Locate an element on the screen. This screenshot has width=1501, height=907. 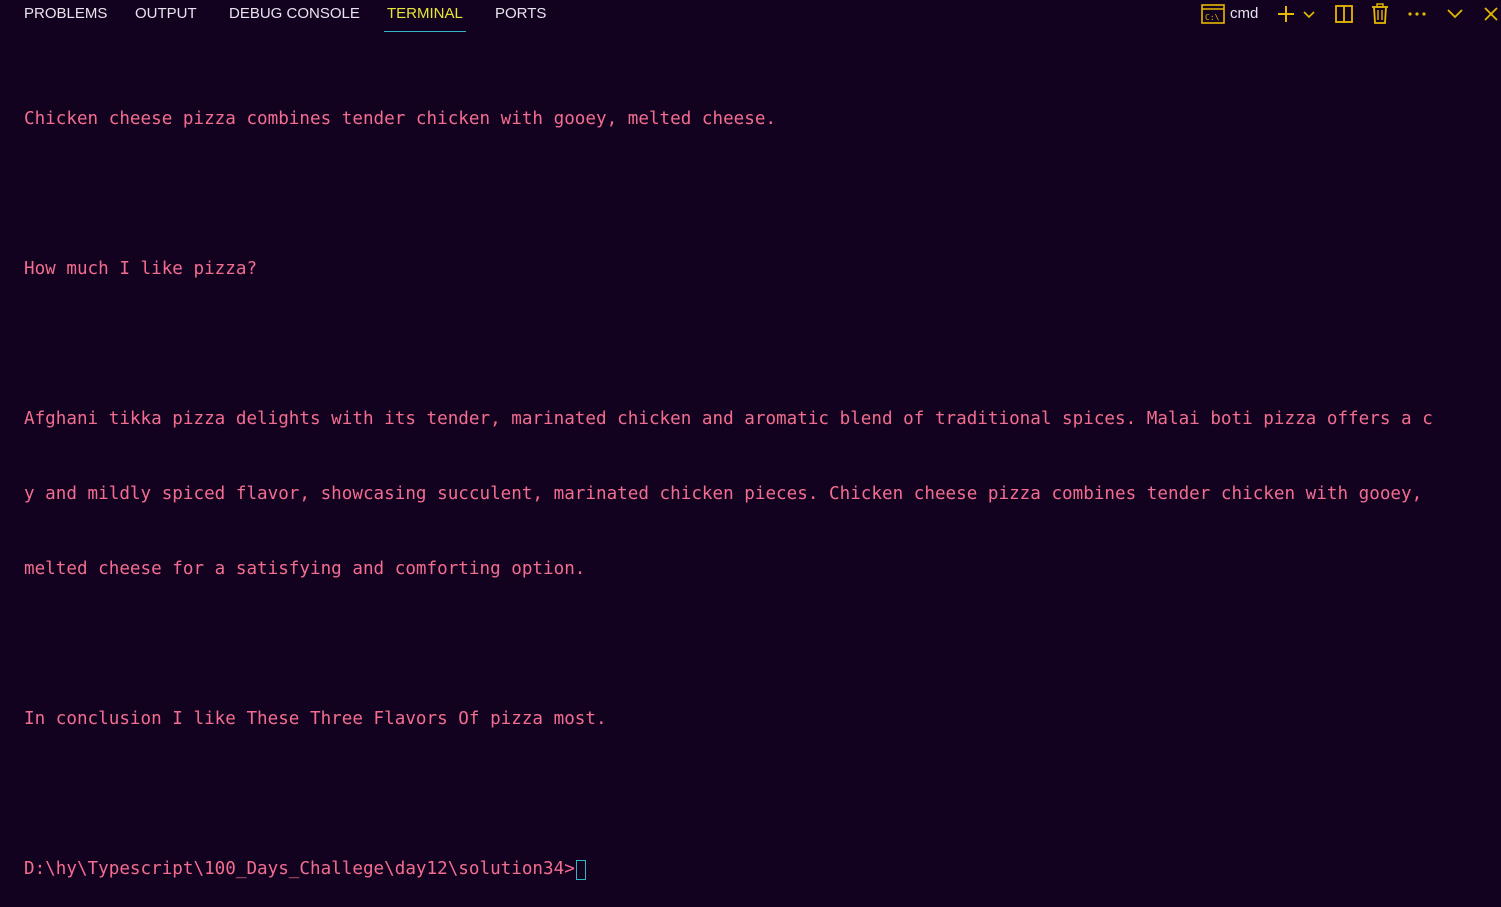
terminal-cursor is located at coordinates (580, 869).